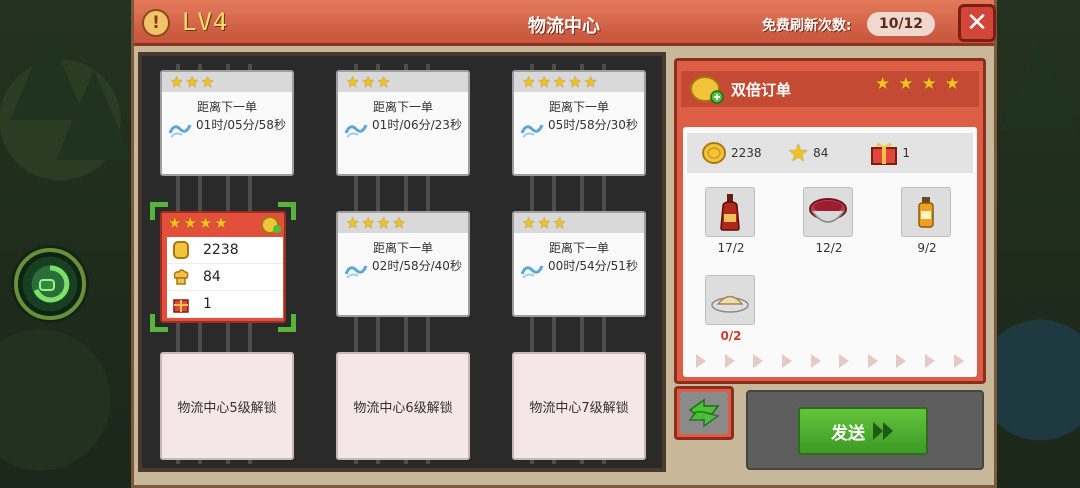  What do you see at coordinates (761, 90) in the screenshot?
I see `detail-title: 双倍订单` at bounding box center [761, 90].